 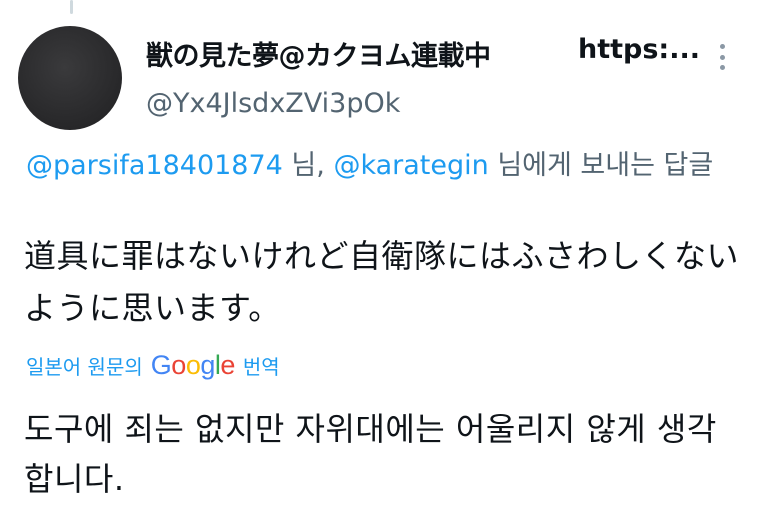 I want to click on thread-connector-line, so click(x=71, y=7).